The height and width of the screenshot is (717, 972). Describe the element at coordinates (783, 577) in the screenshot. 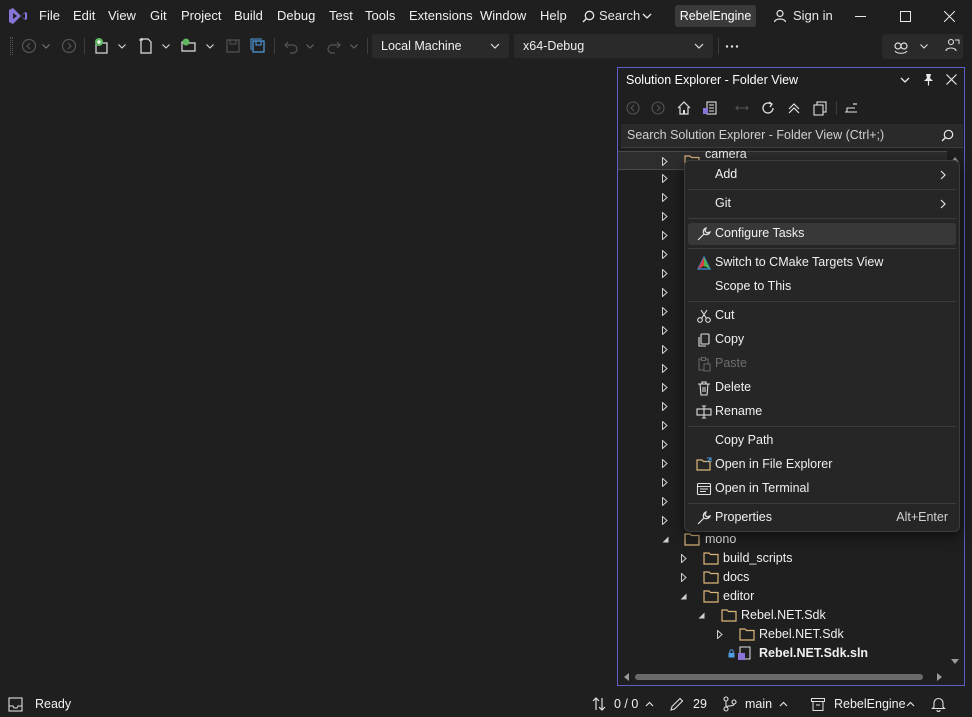

I see `tree-item-docs: docs` at that location.